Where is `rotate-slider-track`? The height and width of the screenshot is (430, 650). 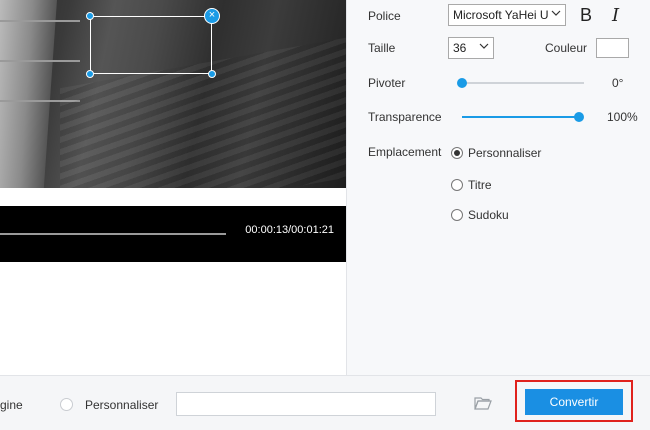 rotate-slider-track is located at coordinates (523, 83).